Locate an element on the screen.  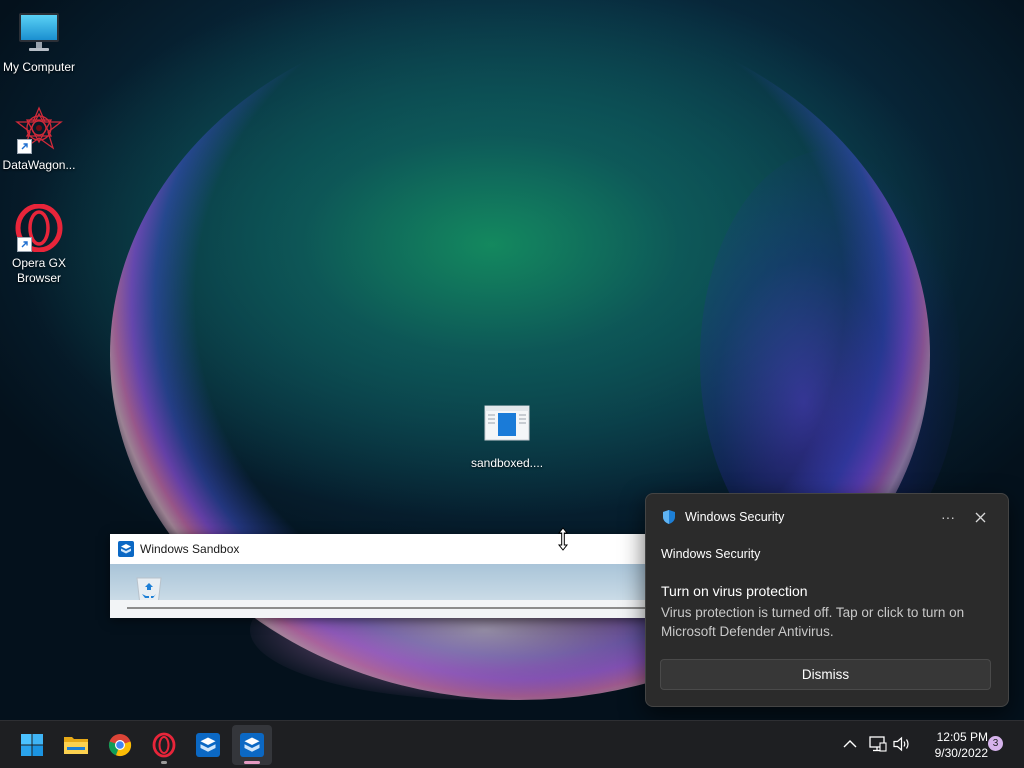
taskbar-chrome is located at coordinates (120, 745).